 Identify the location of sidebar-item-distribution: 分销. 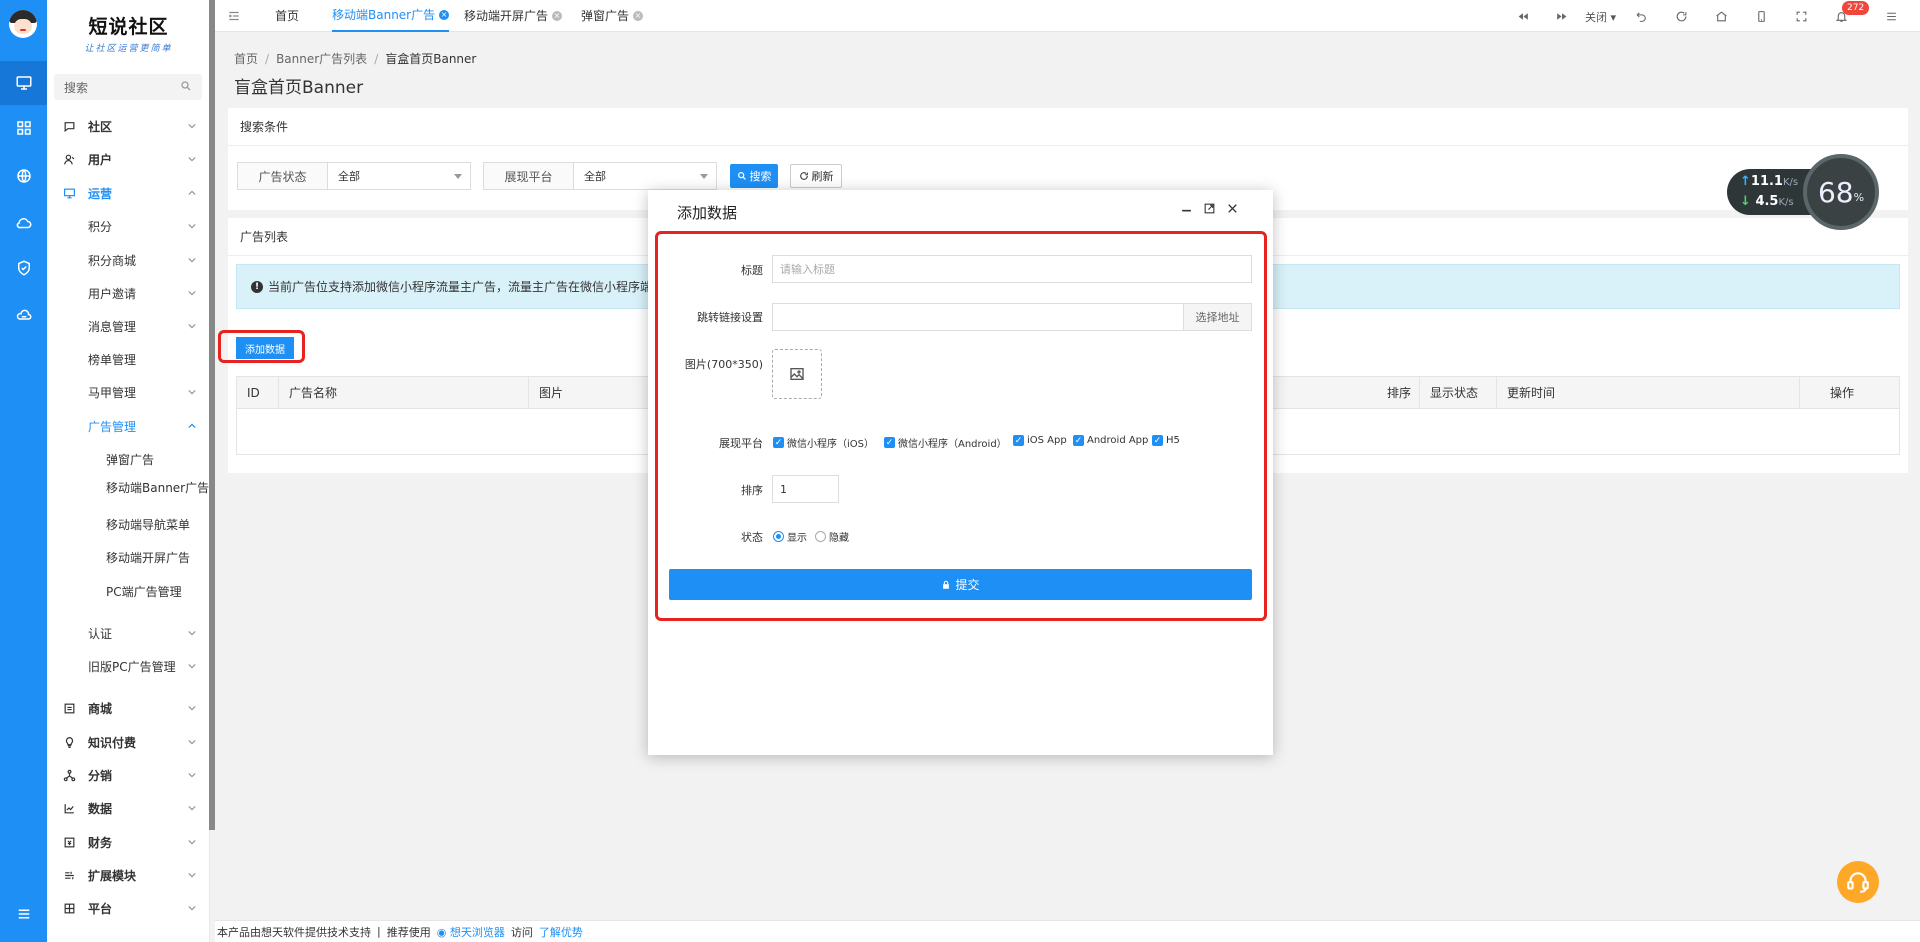
(128, 775).